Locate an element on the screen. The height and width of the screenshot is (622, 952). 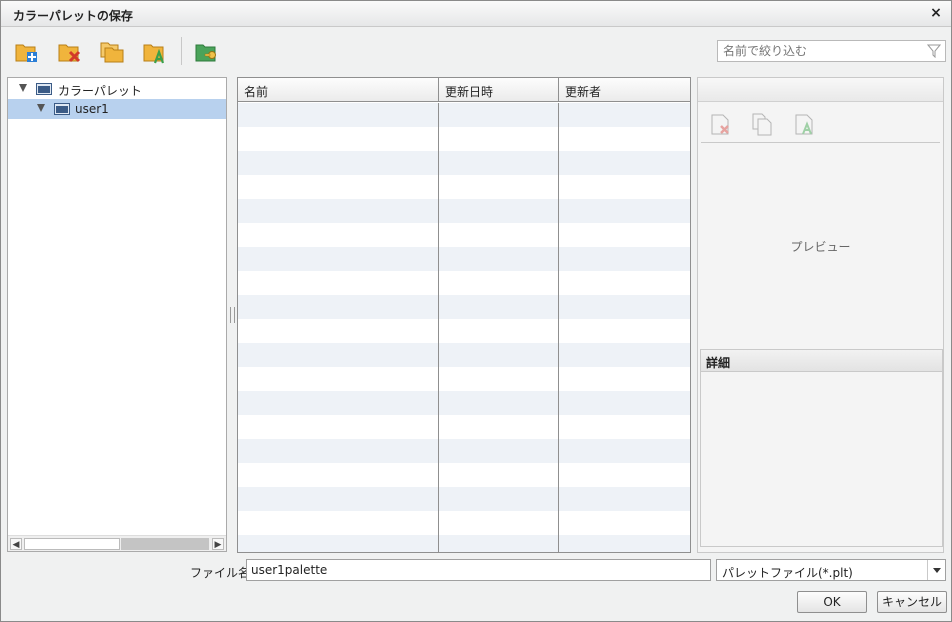
new-folder-button is located at coordinates (26, 52).